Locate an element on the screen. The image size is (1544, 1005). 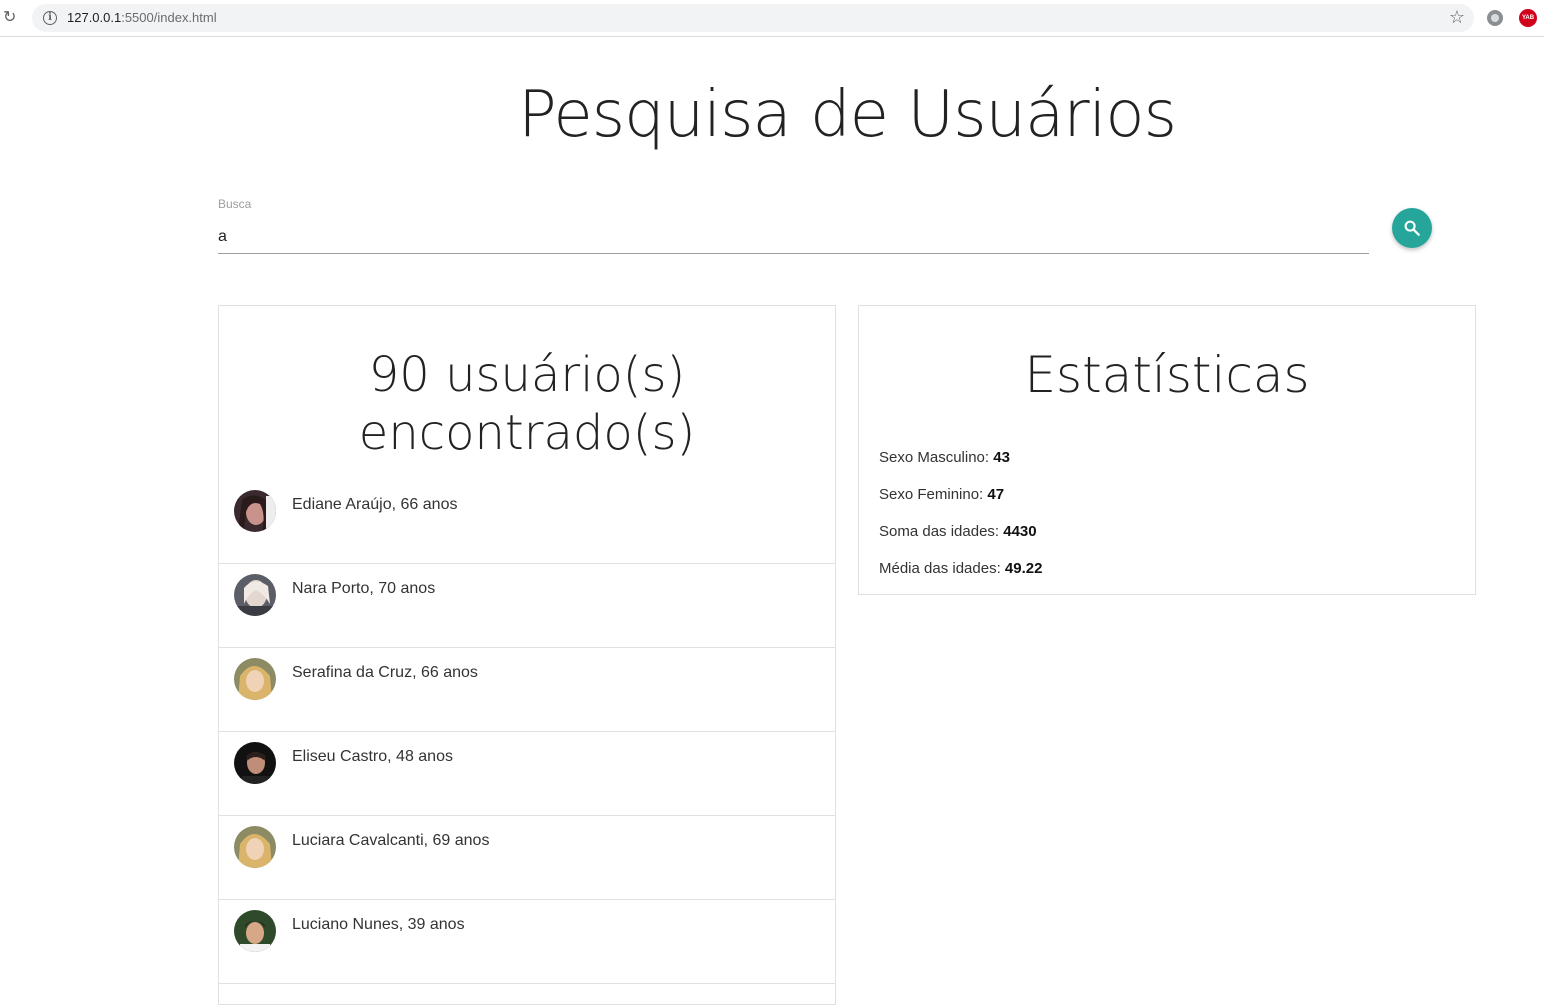
list-item: Nara Porto, 70 anos is located at coordinates (527, 606).